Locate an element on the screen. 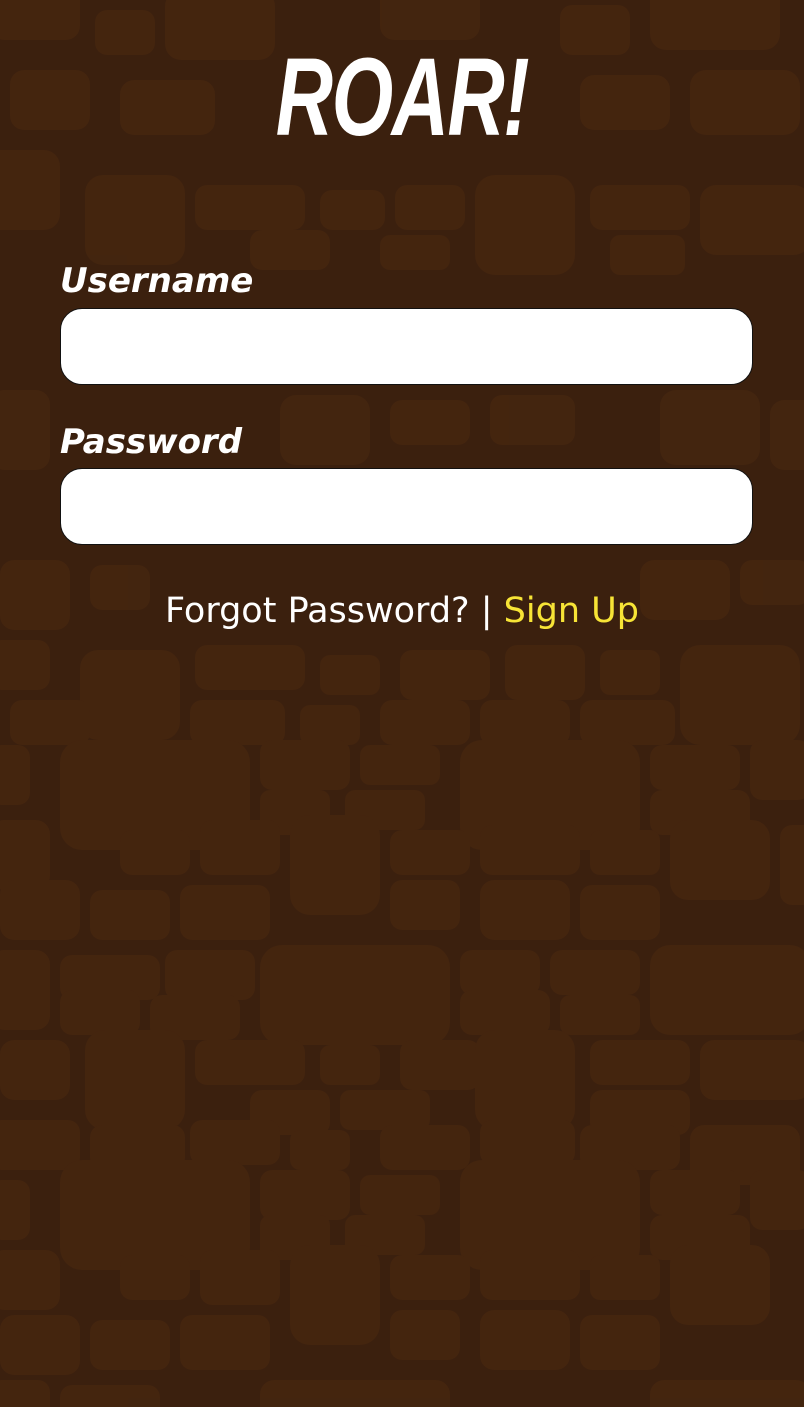 This screenshot has width=804, height=1407. username-label: Username is located at coordinates (157, 281).